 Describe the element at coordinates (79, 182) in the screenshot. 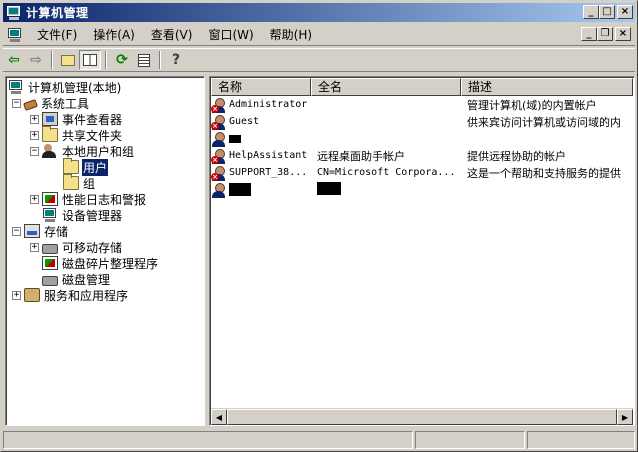

I see `tree-item-groups: 组` at that location.